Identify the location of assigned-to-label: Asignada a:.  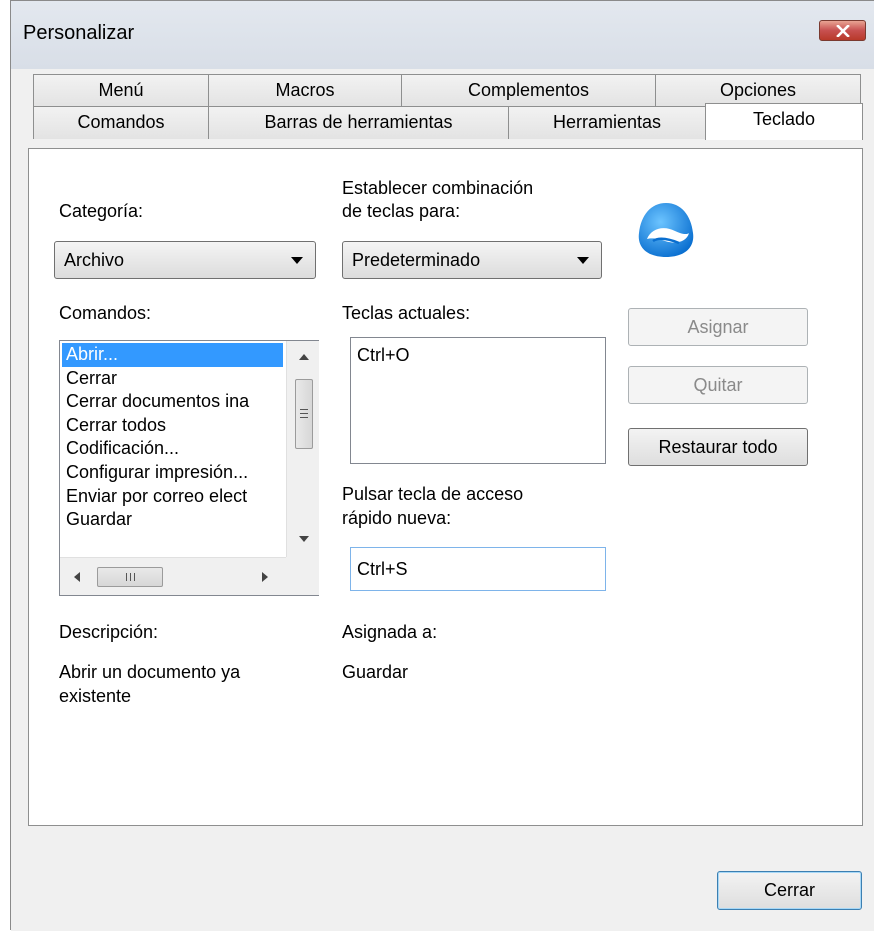
(390, 632).